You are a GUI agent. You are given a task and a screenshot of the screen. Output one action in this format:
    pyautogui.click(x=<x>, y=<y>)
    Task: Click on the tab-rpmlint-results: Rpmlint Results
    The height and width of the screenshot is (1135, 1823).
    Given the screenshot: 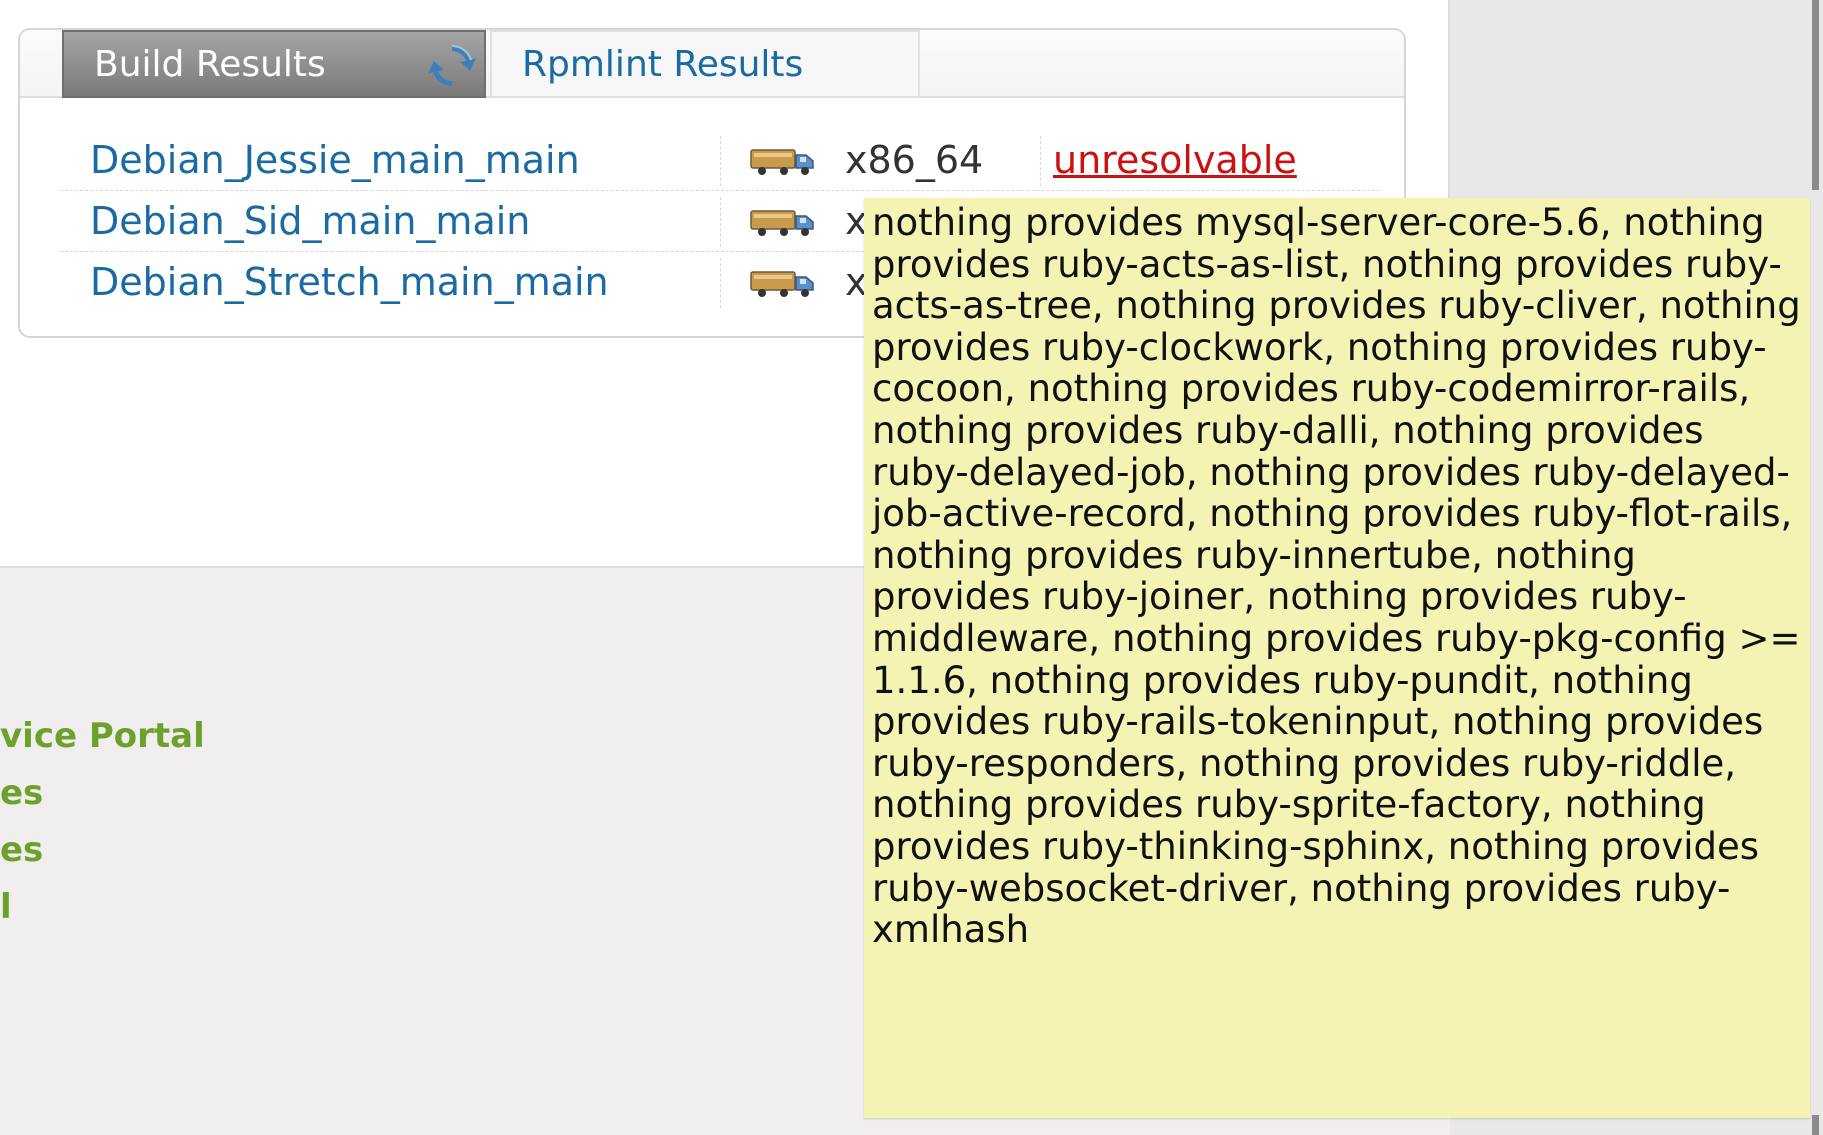 What is the action you would take?
    pyautogui.click(x=705, y=64)
    